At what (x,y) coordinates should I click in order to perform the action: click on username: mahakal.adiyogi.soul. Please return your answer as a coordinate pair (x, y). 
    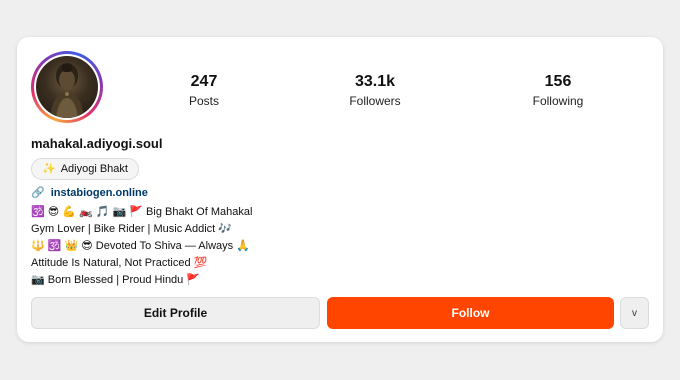
    Looking at the image, I should click on (97, 143).